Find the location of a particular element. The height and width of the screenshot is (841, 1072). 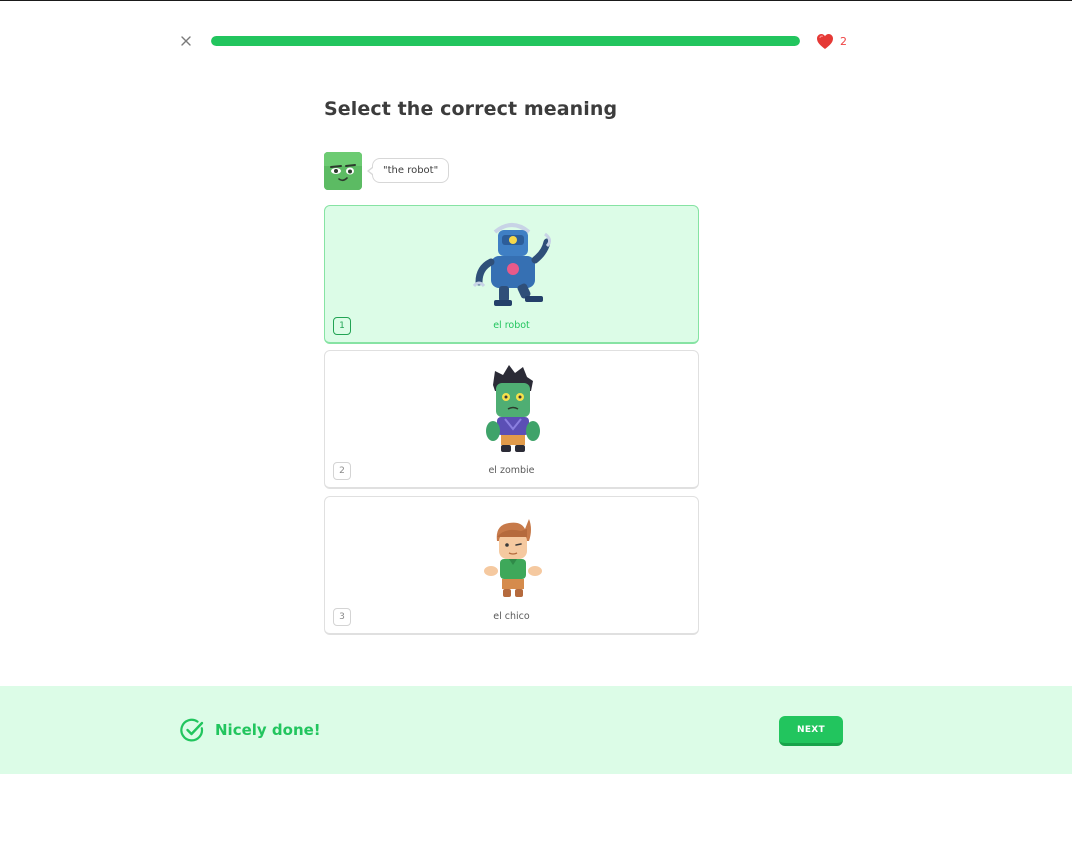

check-circle-icon is located at coordinates (192, 730).